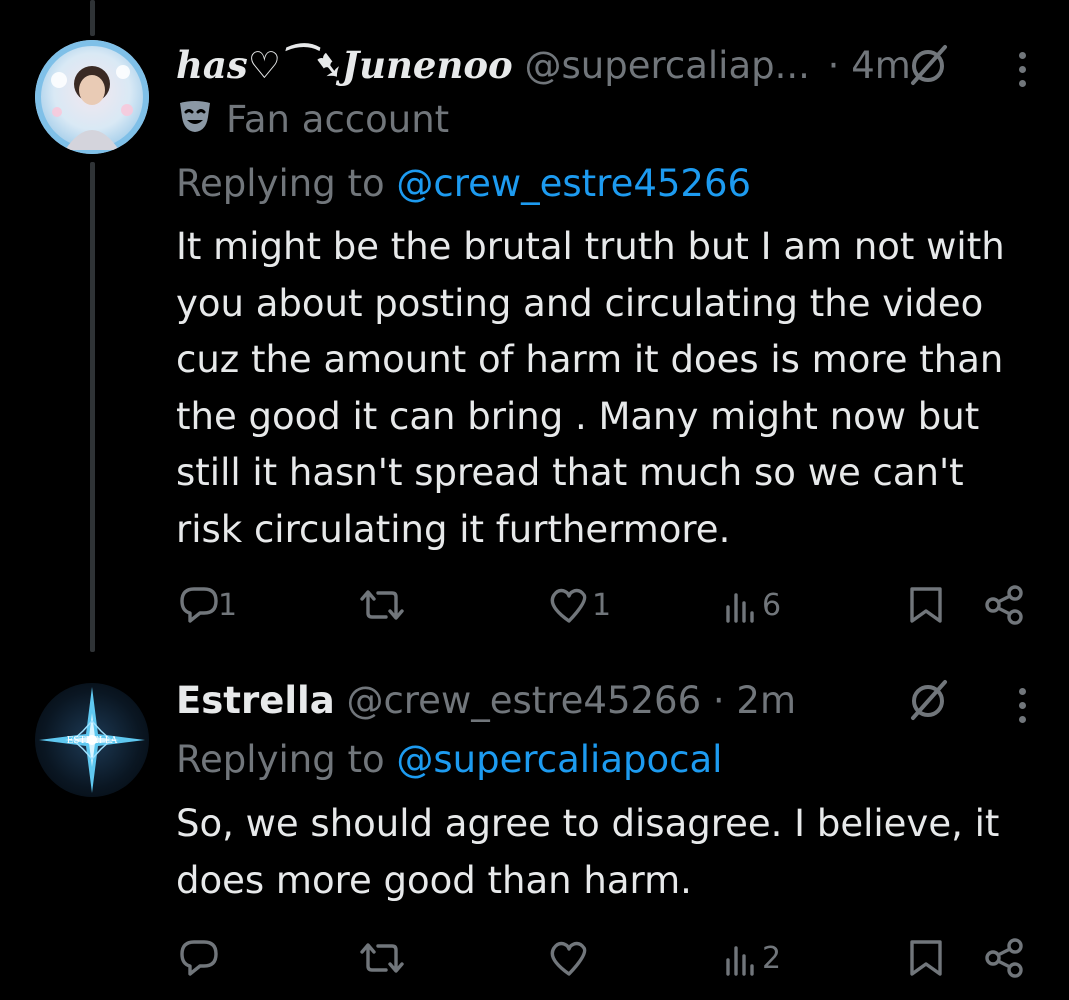  I want to click on replying-to: Replying to @supercaliapocal, so click(449, 760).